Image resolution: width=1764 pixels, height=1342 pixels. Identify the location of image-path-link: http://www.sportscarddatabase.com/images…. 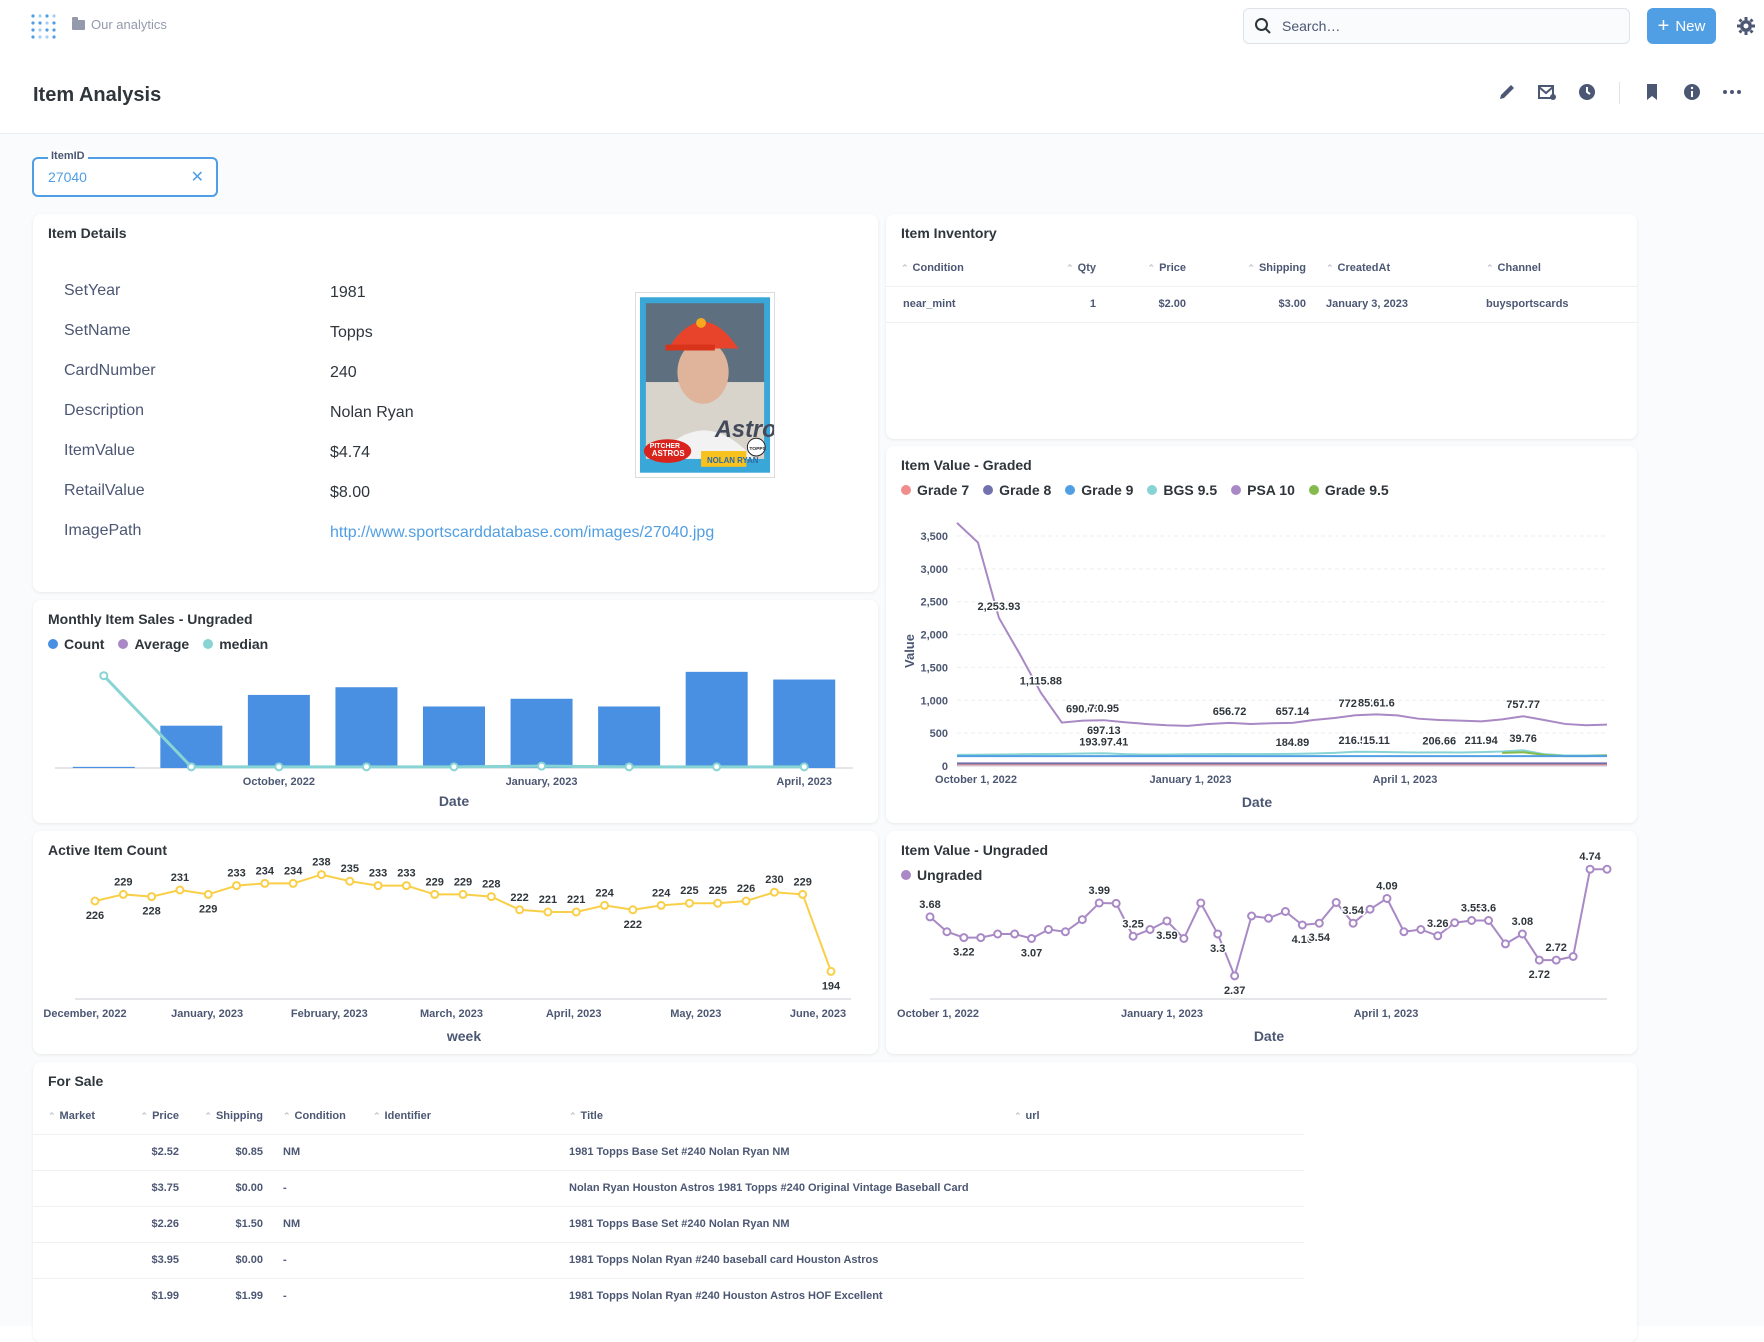
(522, 533).